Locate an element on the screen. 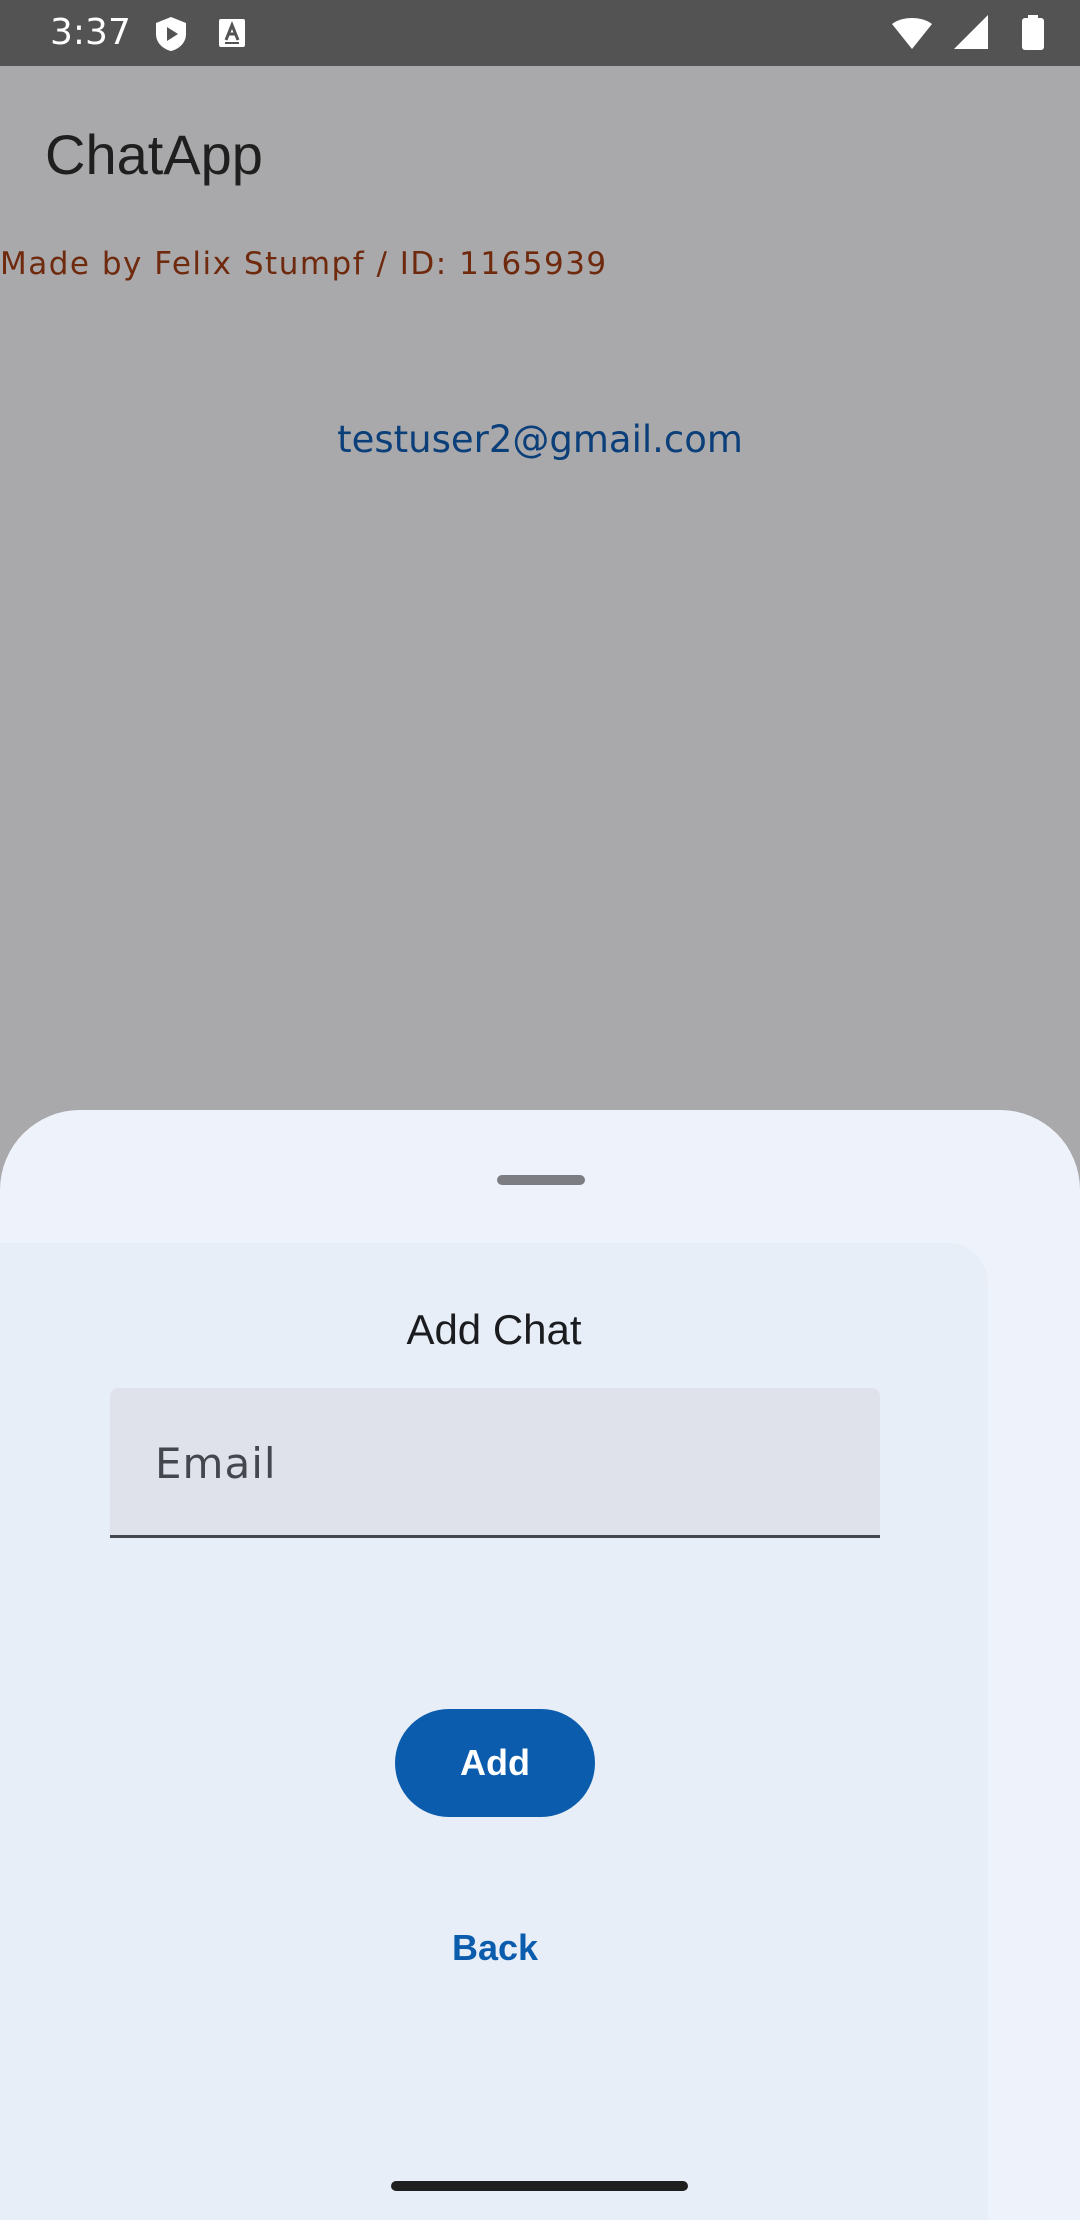 Image resolution: width=1080 pixels, height=2220 pixels. drag-handle is located at coordinates (541, 1180).